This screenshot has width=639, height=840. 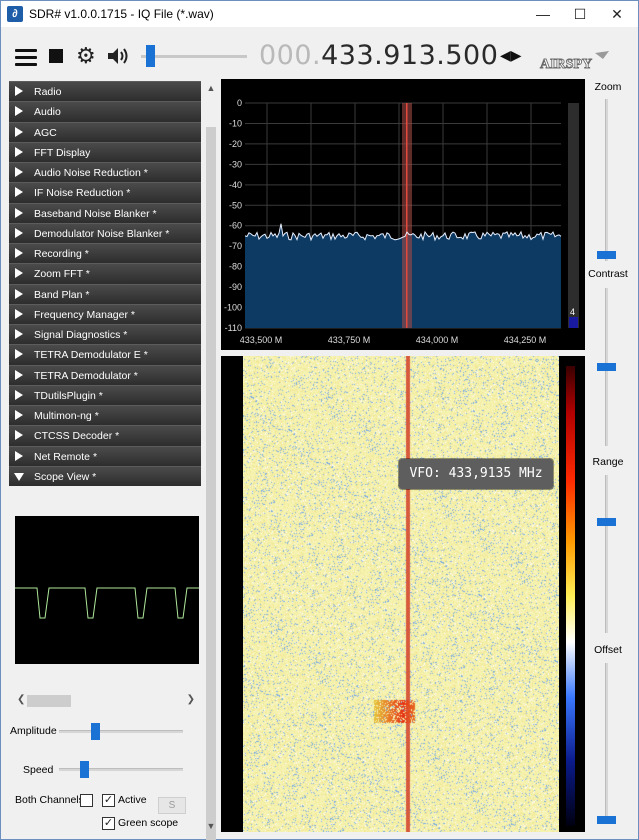 I want to click on frequency-step-arrows-icon: ◀▶, so click(x=511, y=55).